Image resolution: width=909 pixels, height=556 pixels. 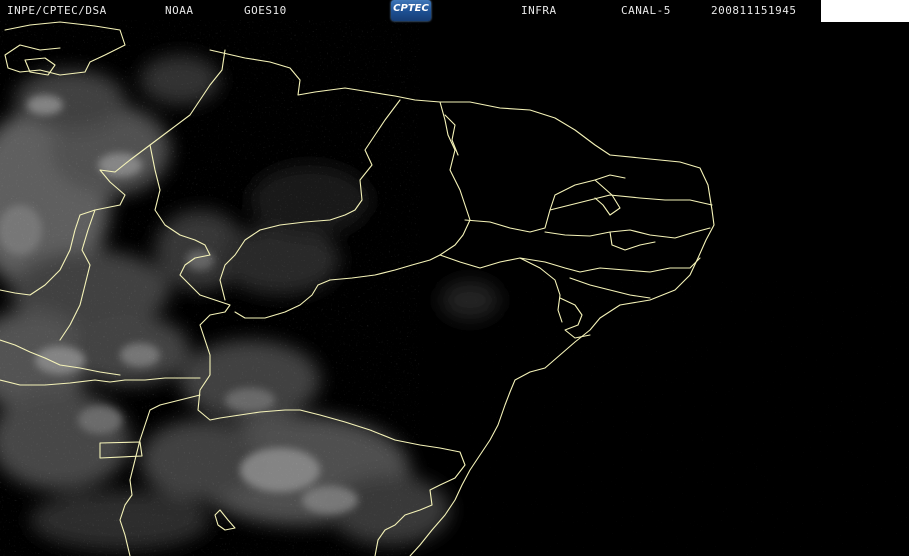 I want to click on logo-text: CPTEC, so click(x=411, y=8).